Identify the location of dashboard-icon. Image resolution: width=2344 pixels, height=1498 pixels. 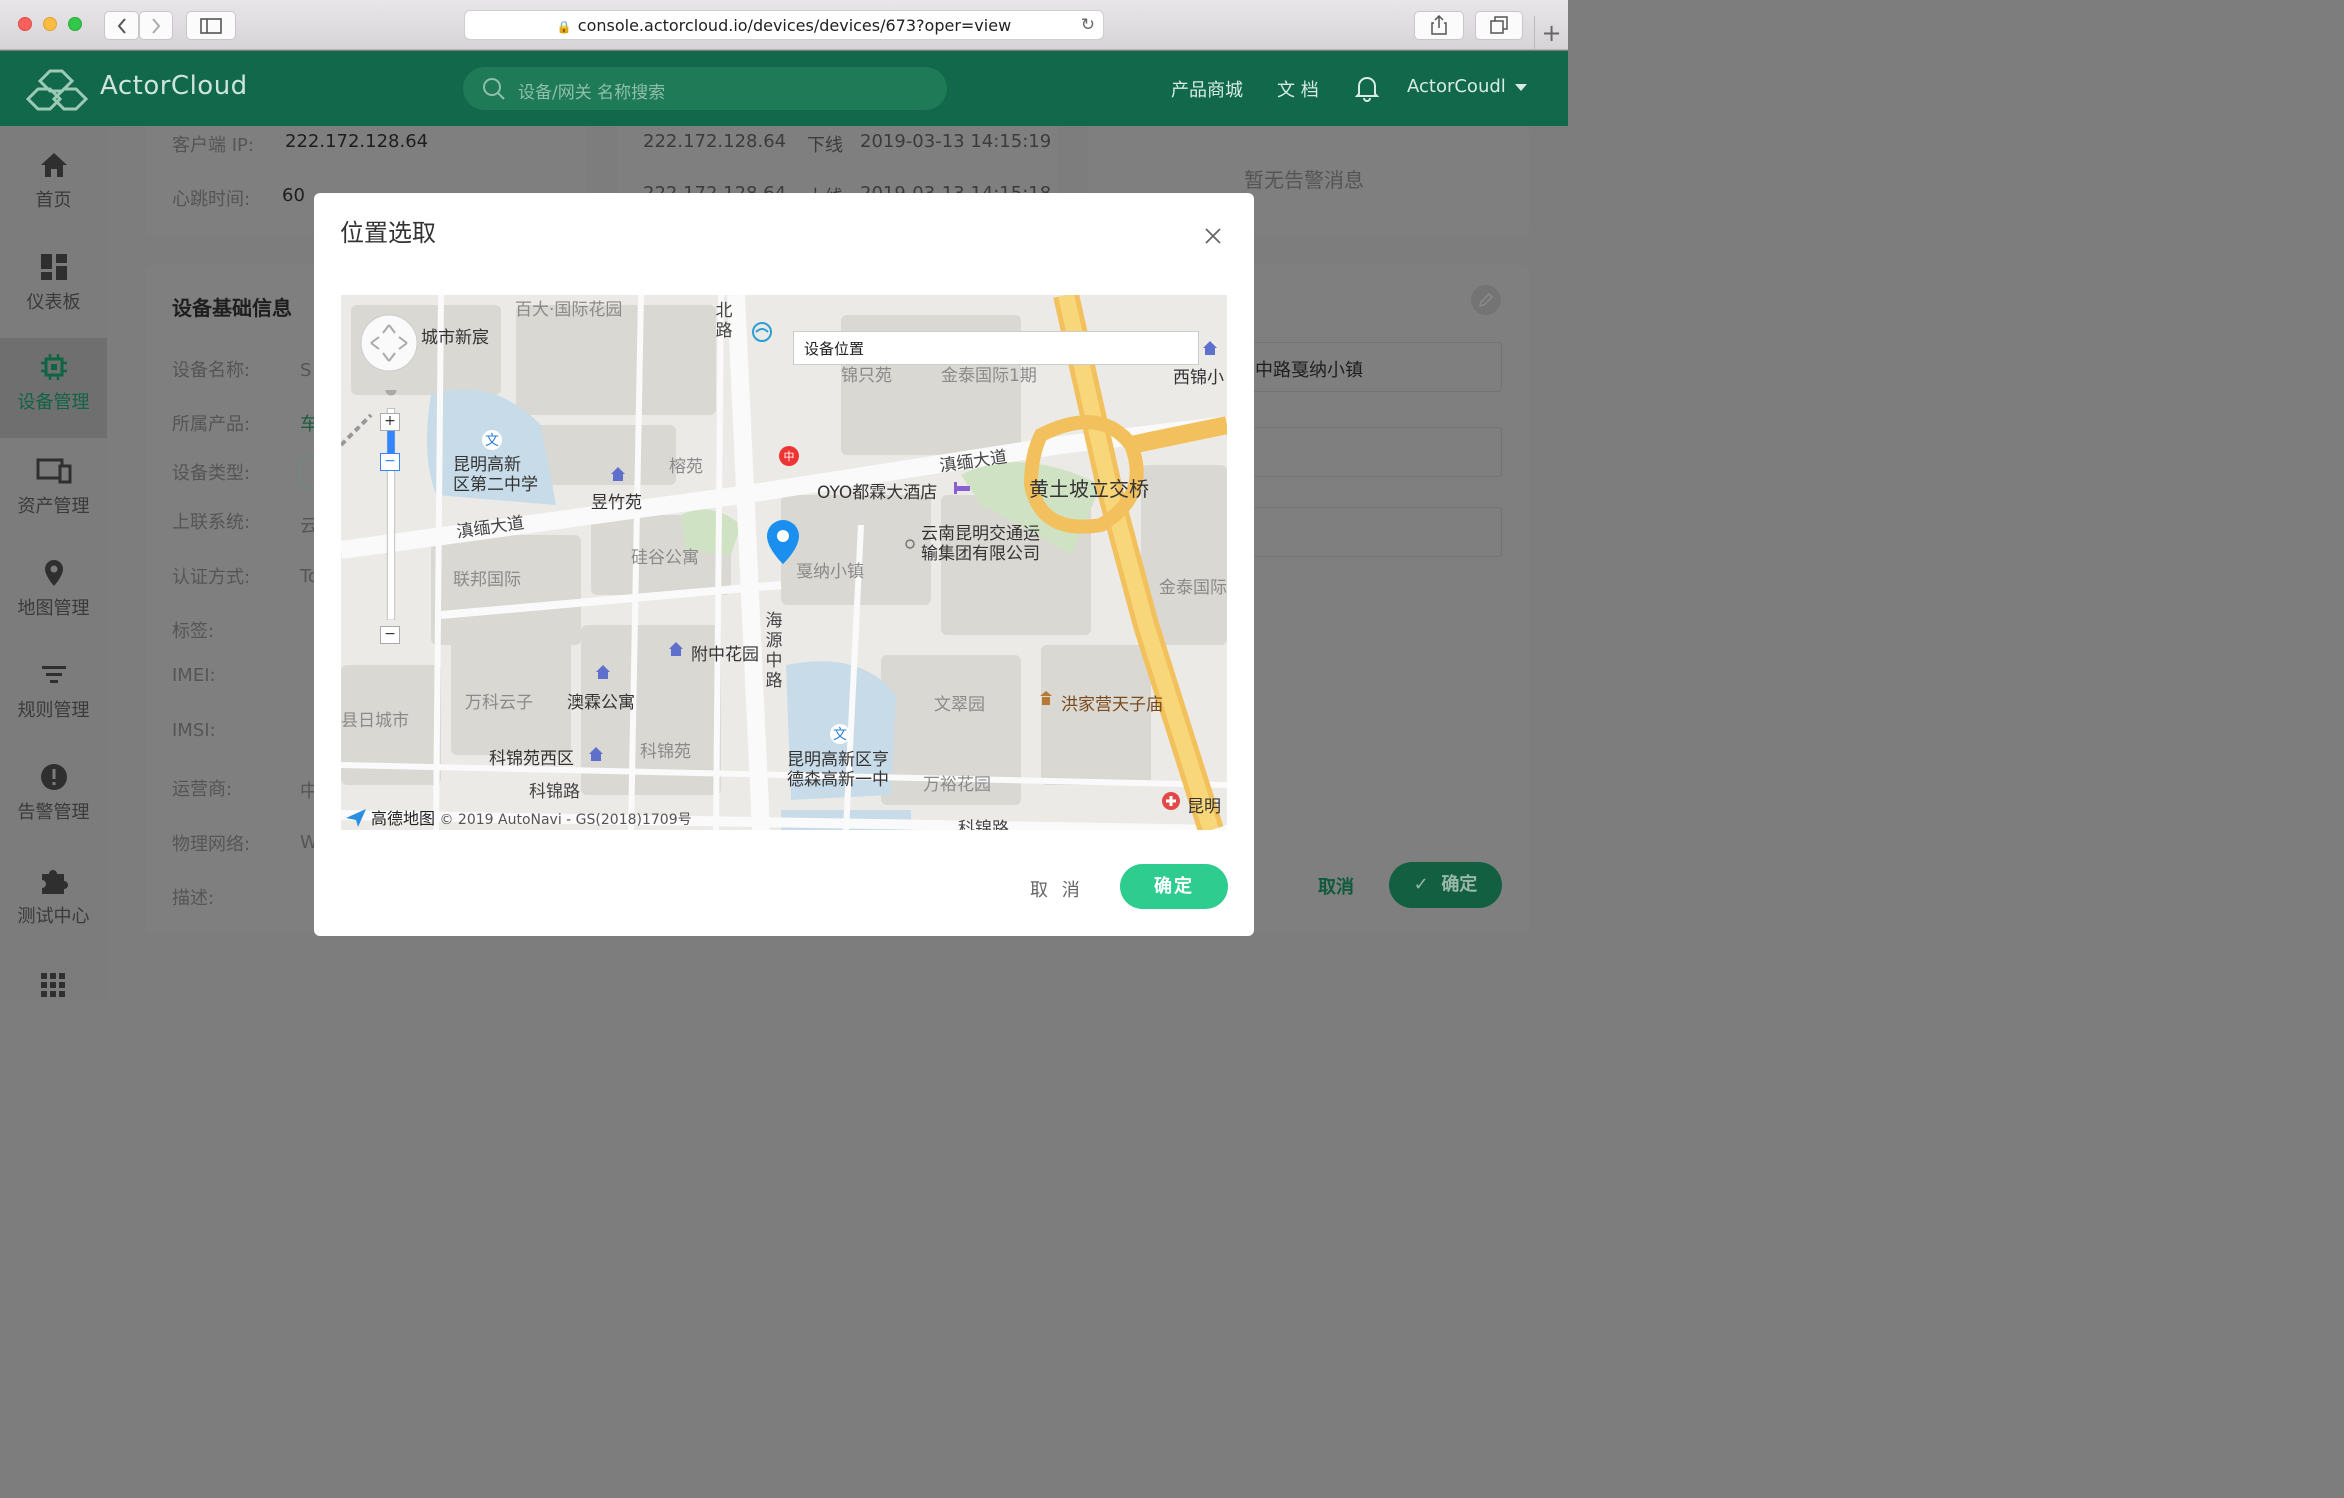
(53, 267).